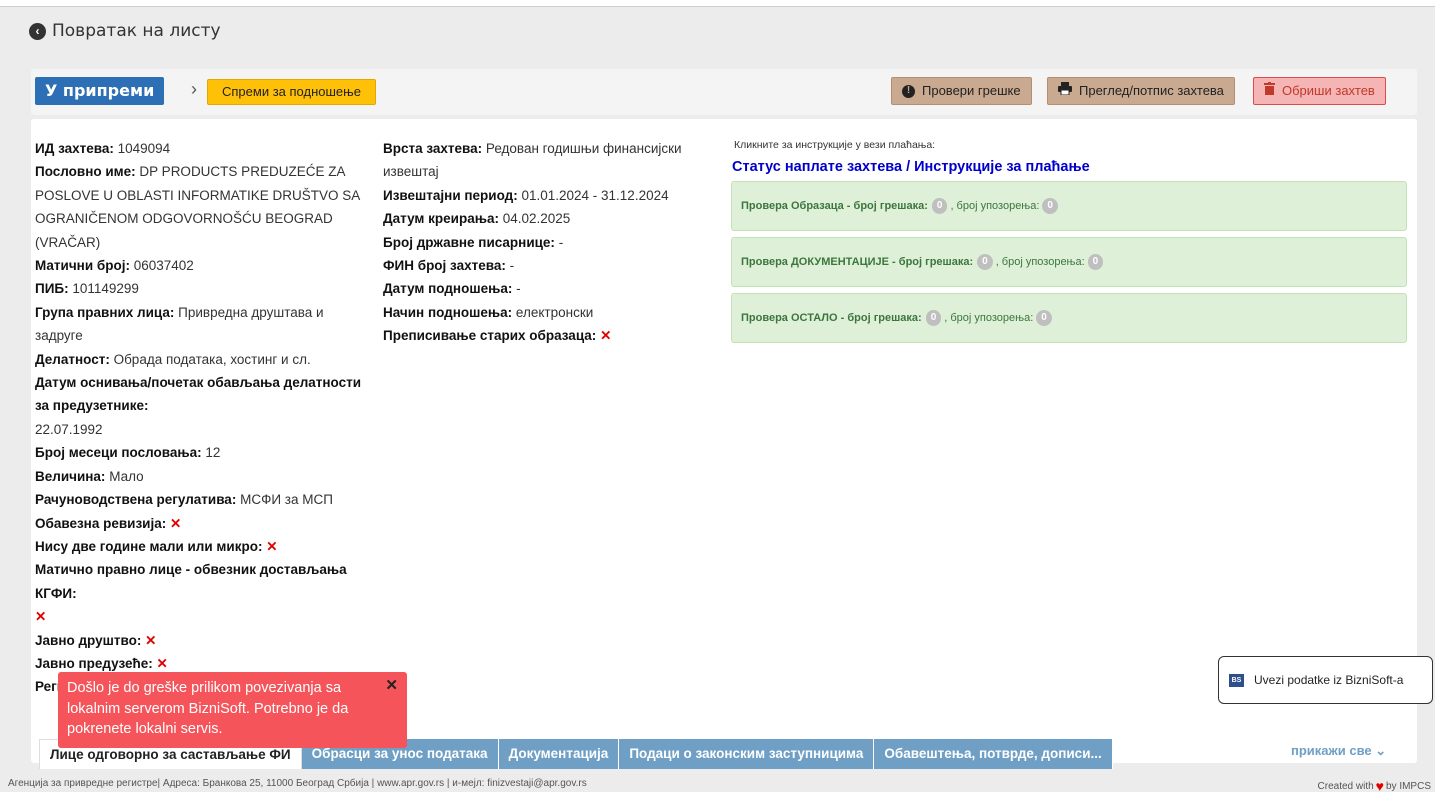  Describe the element at coordinates (124, 476) in the screenshot. I see `detail-value: Мало` at that location.